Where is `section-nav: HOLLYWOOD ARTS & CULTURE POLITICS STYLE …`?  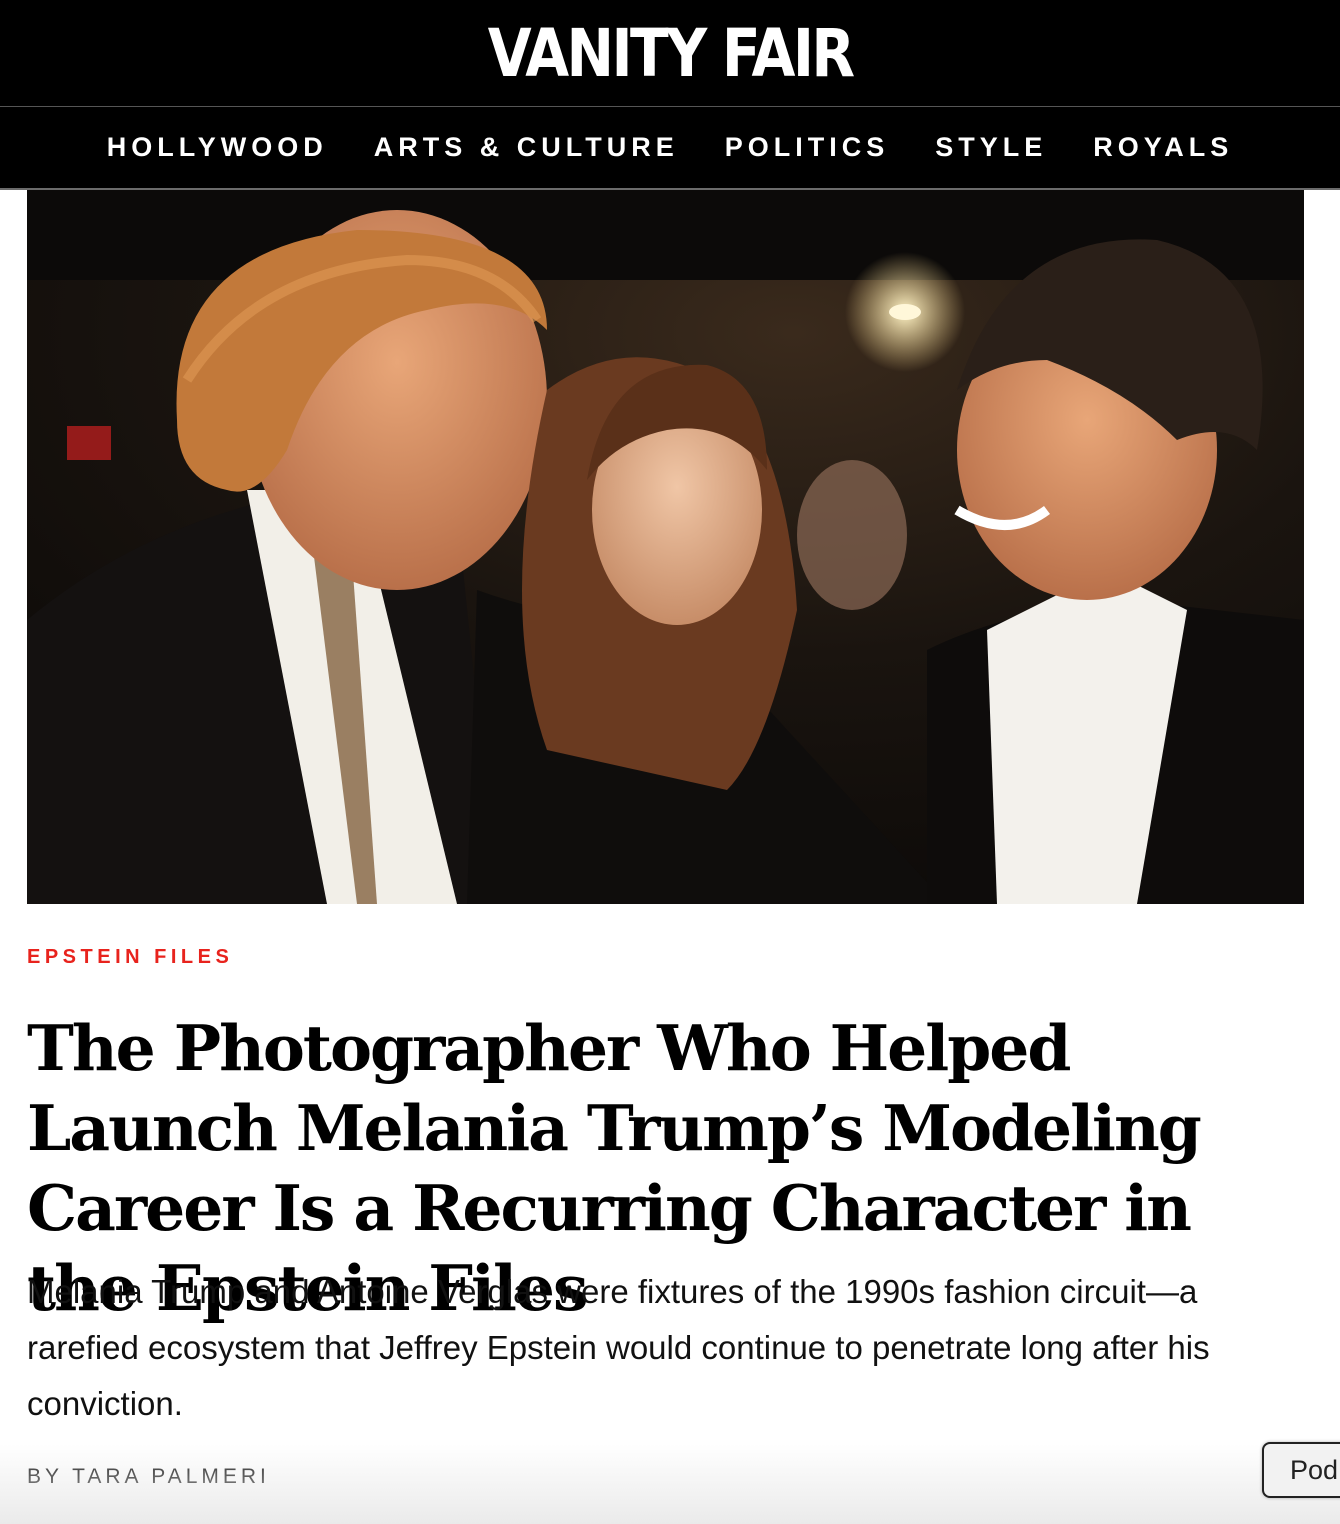
section-nav: HOLLYWOOD ARTS & CULTURE POLITICS STYLE … is located at coordinates (670, 147).